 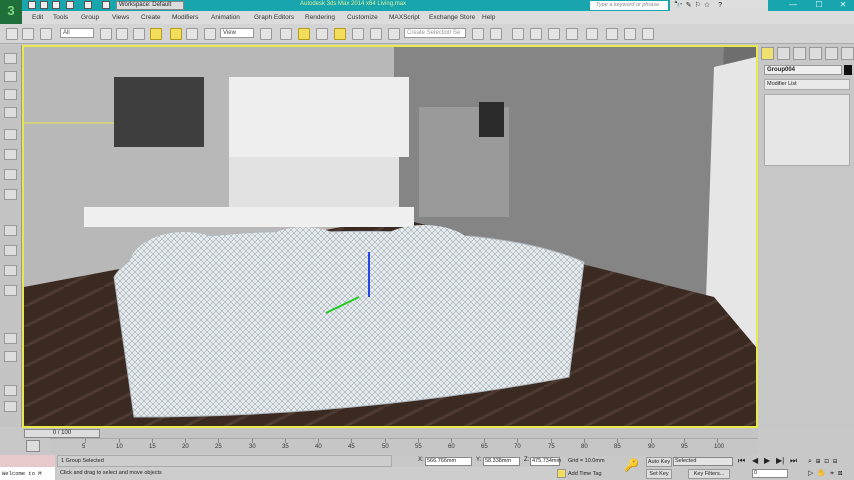 What do you see at coordinates (629, 5) in the screenshot?
I see `search-input: Type a keyword or phrase` at bounding box center [629, 5].